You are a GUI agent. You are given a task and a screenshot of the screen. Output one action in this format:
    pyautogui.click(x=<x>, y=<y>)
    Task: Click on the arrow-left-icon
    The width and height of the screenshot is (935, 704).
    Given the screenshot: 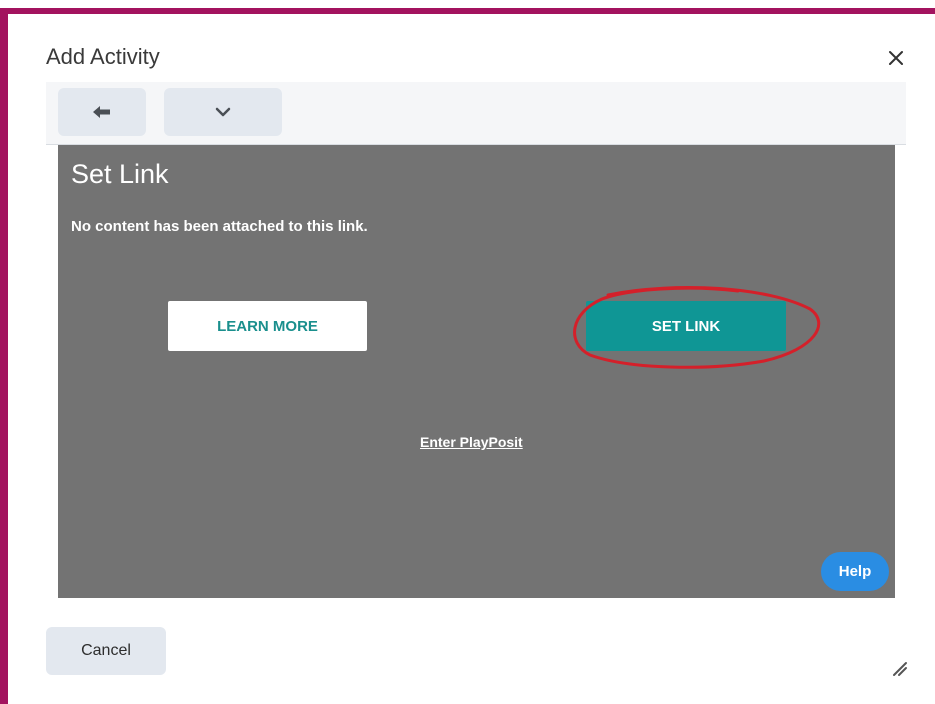 What is the action you would take?
    pyautogui.click(x=101, y=112)
    